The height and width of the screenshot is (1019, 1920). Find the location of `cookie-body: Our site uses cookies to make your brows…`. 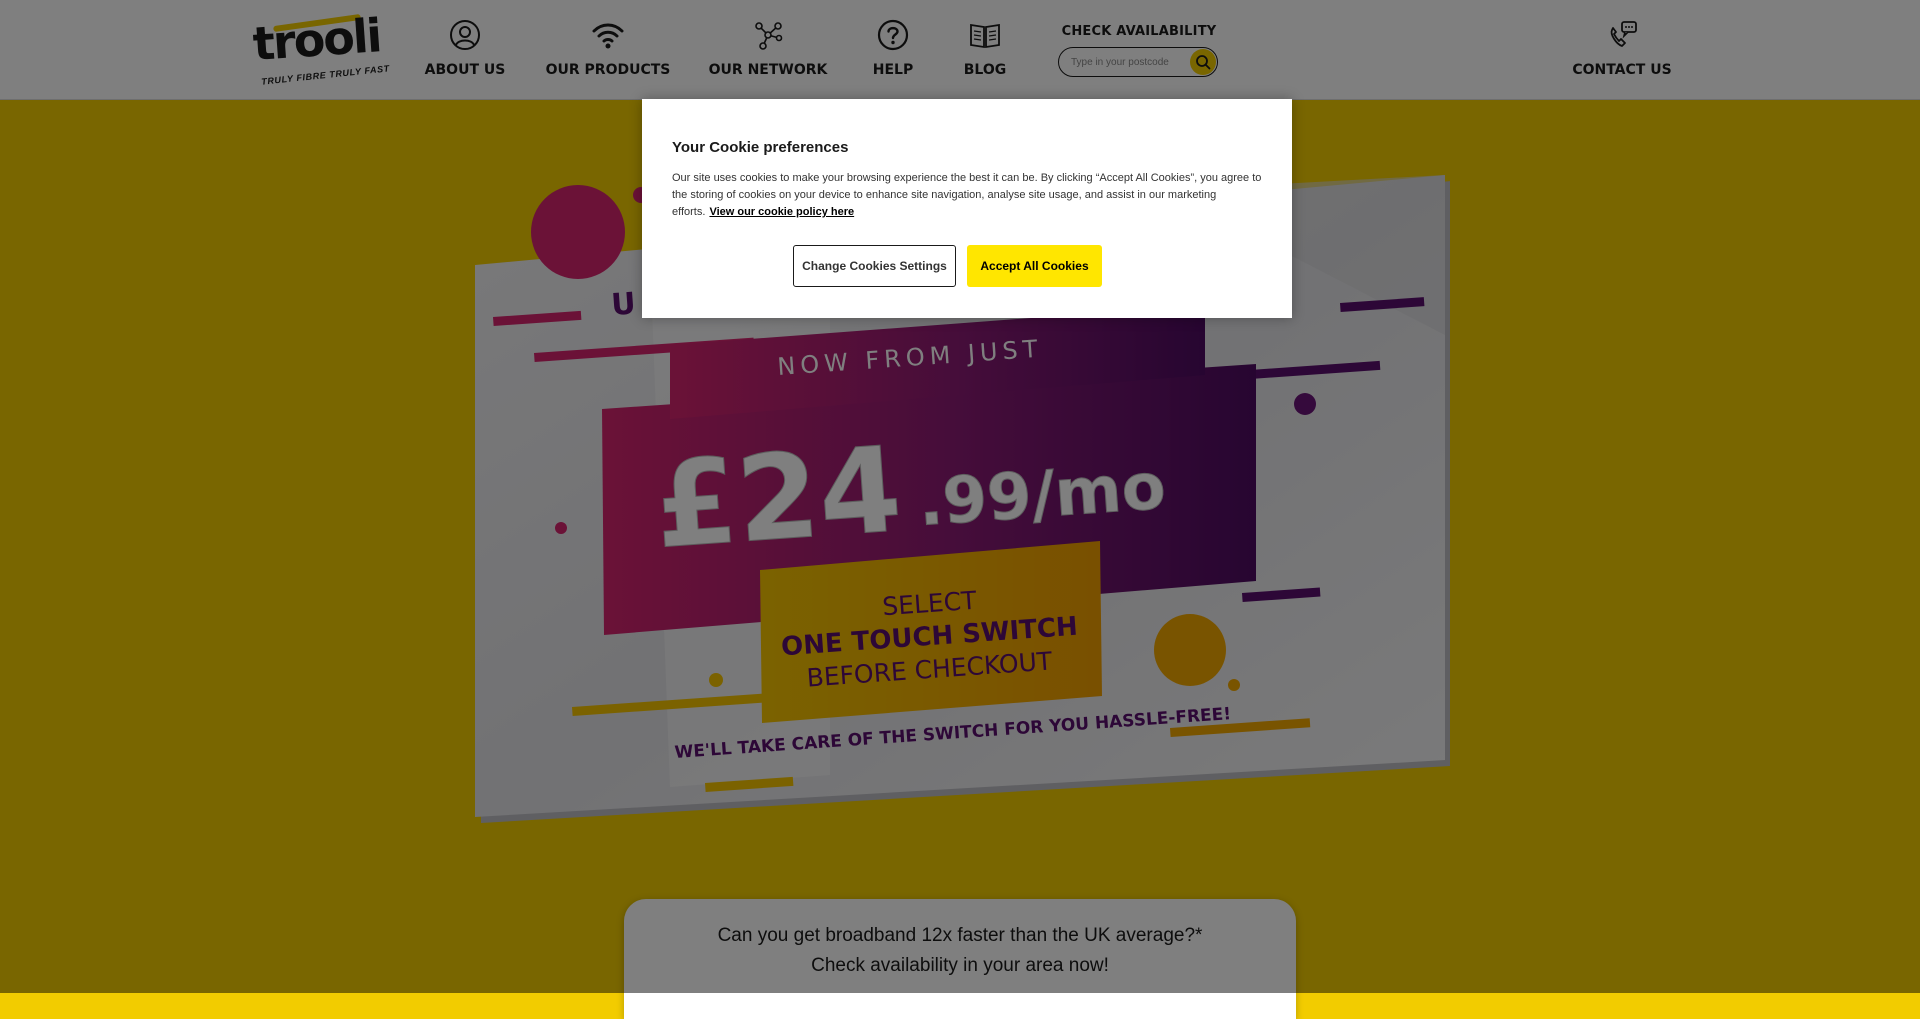

cookie-body: Our site uses cookies to make your brows… is located at coordinates (967, 195).